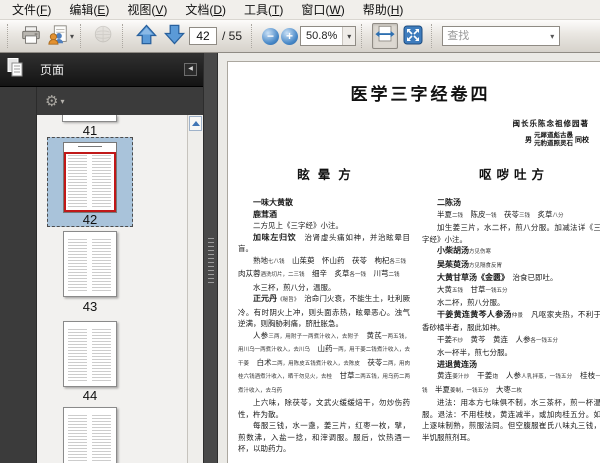 The height and width of the screenshot is (463, 600). I want to click on menu-item-w: 窗口(W), so click(322, 10).